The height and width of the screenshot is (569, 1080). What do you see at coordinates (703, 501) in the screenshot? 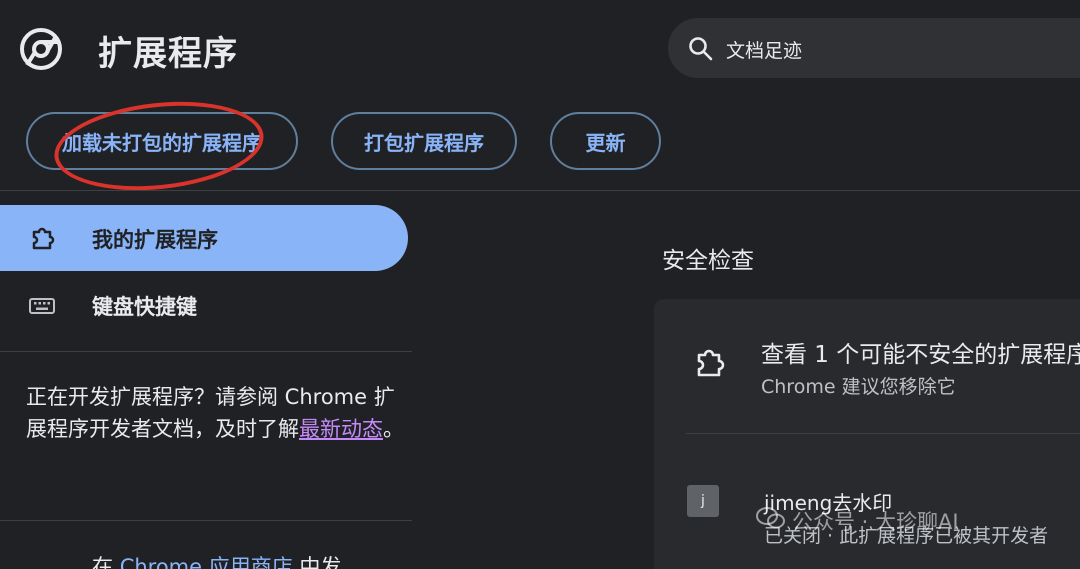
I see `extension-avatar: j` at bounding box center [703, 501].